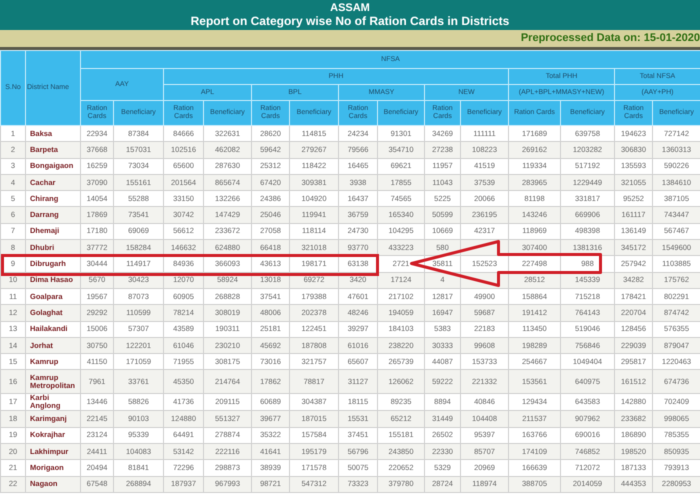  I want to click on report-title: Report on Category wise No of Ration Cards in Districts, so click(350, 21).